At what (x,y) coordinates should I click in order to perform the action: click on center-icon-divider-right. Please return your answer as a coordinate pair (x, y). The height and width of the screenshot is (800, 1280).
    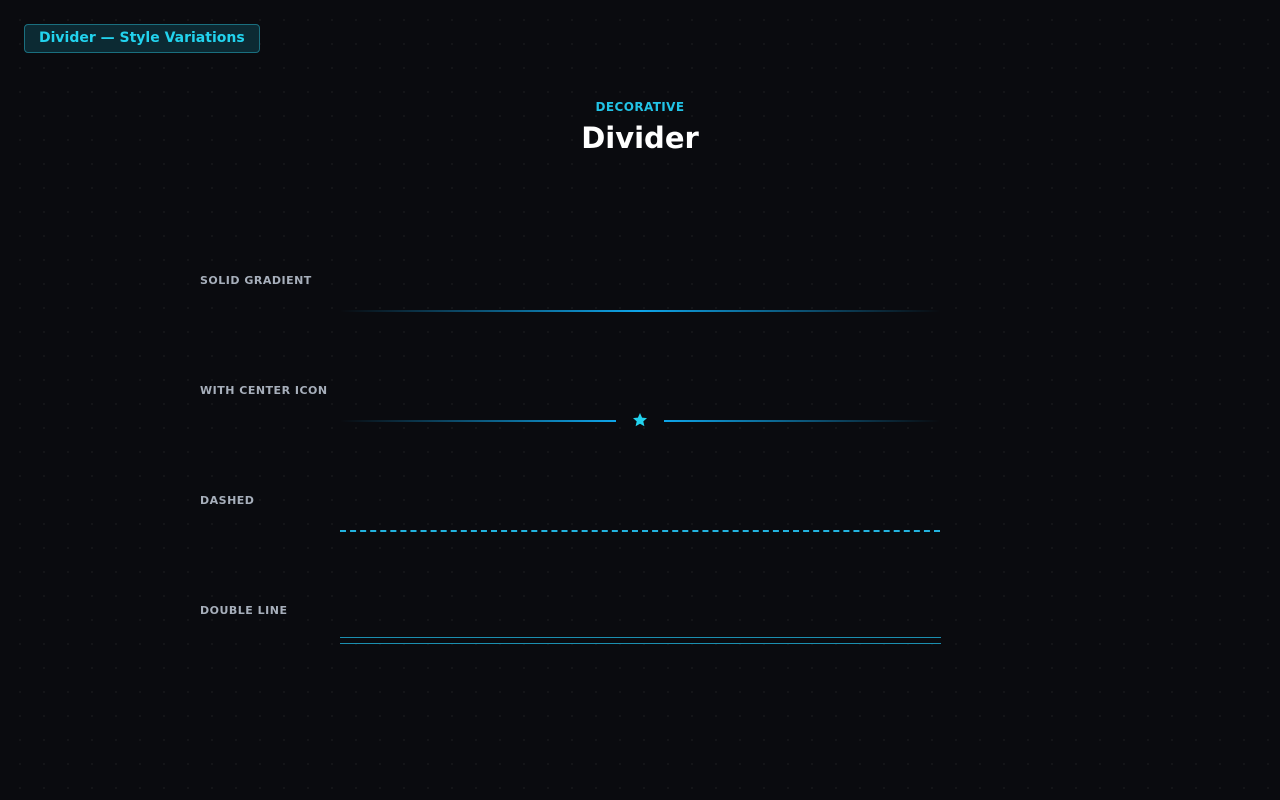
    Looking at the image, I should click on (802, 421).